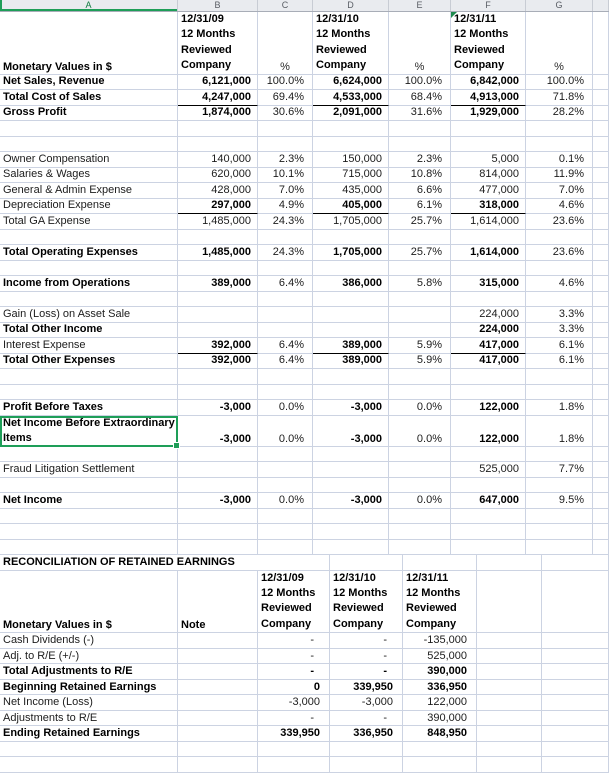 The width and height of the screenshot is (609, 773). What do you see at coordinates (218, 206) in the screenshot?
I see `value-cell: 297,000` at bounding box center [218, 206].